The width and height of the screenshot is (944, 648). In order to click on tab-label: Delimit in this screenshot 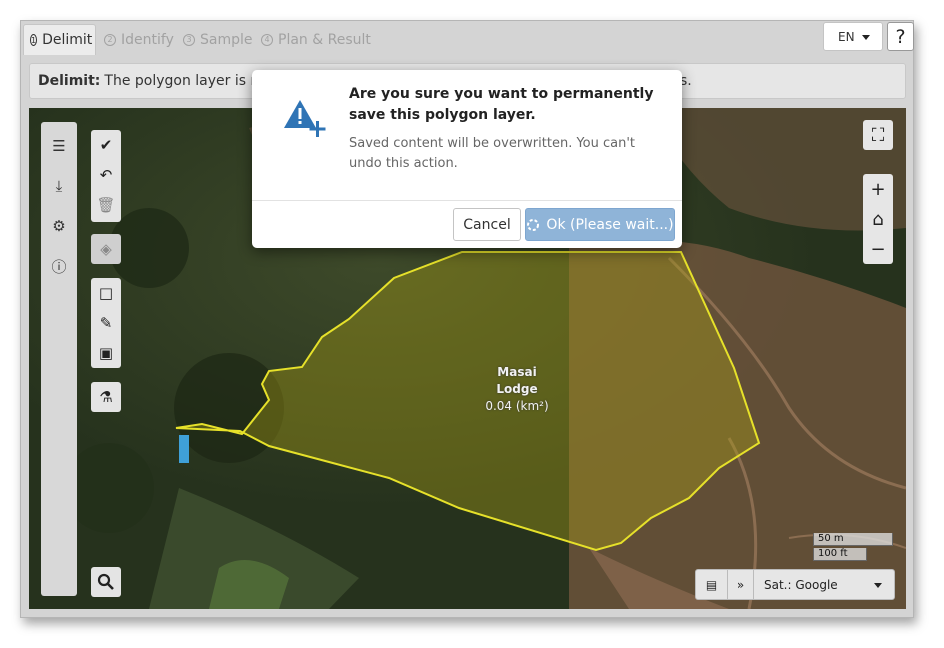, I will do `click(67, 40)`.